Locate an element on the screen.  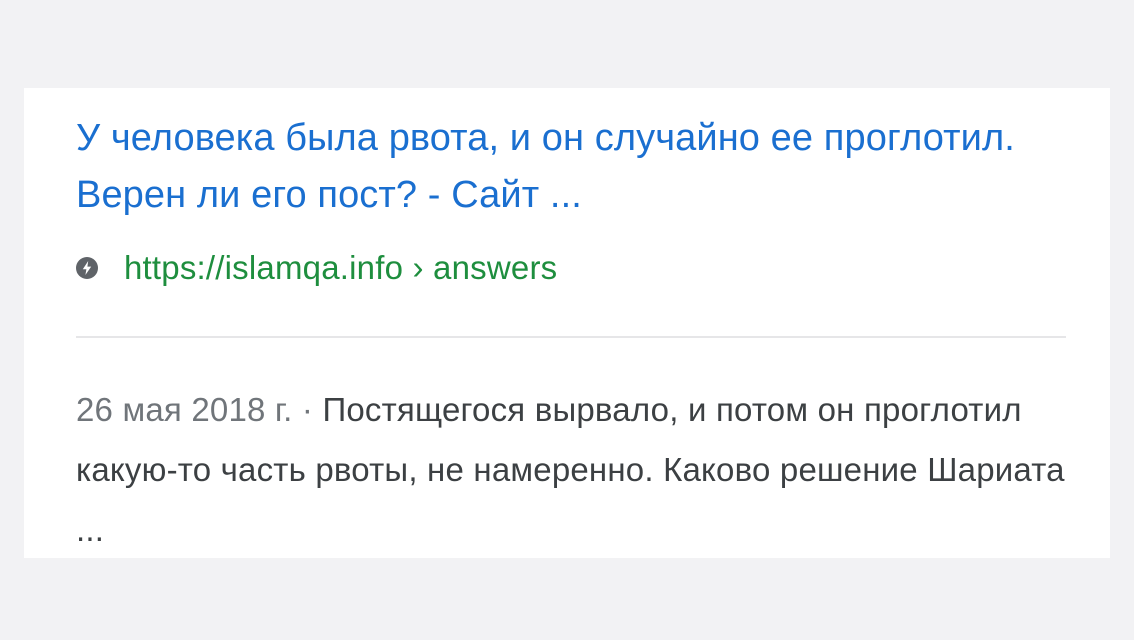
result-date: 26 мая 2018 г. · is located at coordinates (199, 409).